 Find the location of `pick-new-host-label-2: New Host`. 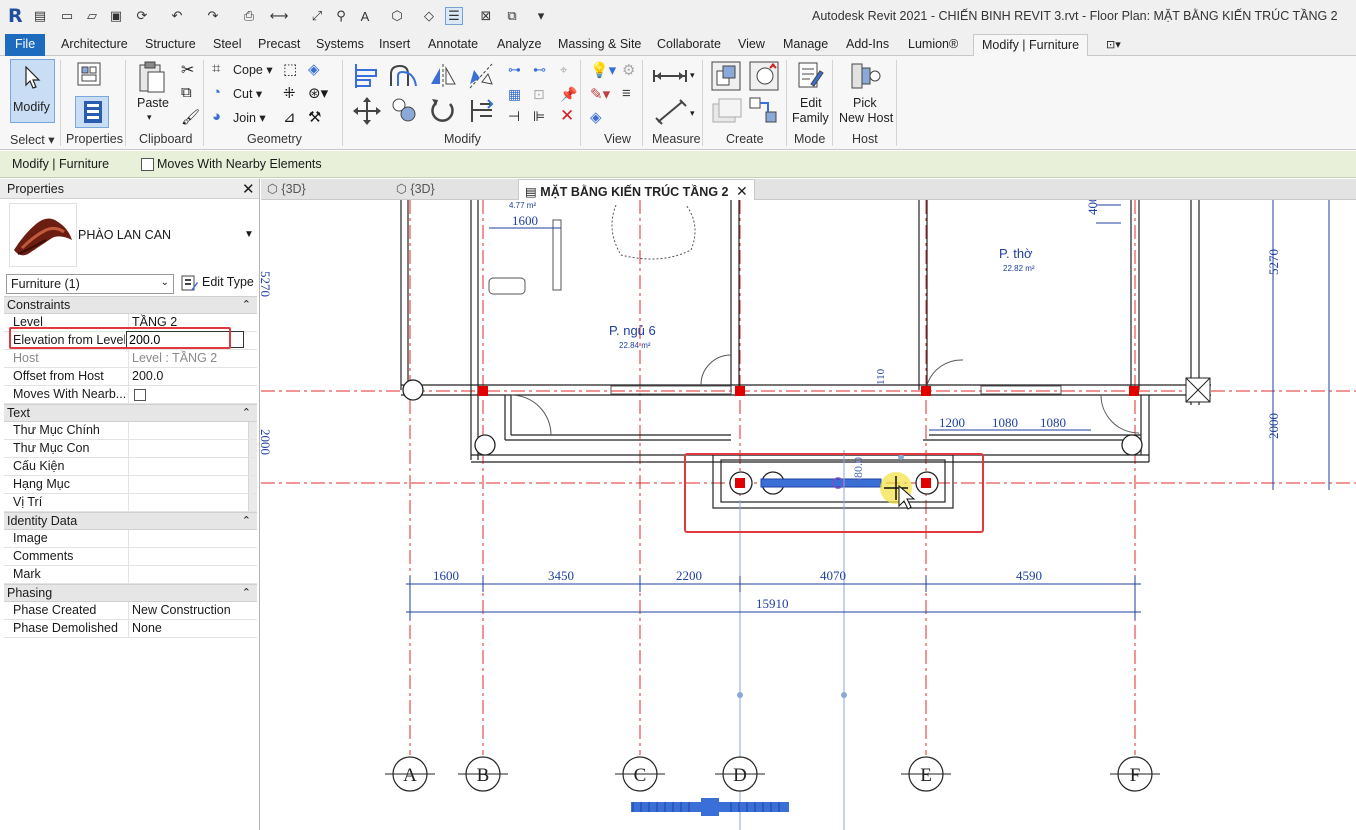

pick-new-host-label-2: New Host is located at coordinates (866, 118).